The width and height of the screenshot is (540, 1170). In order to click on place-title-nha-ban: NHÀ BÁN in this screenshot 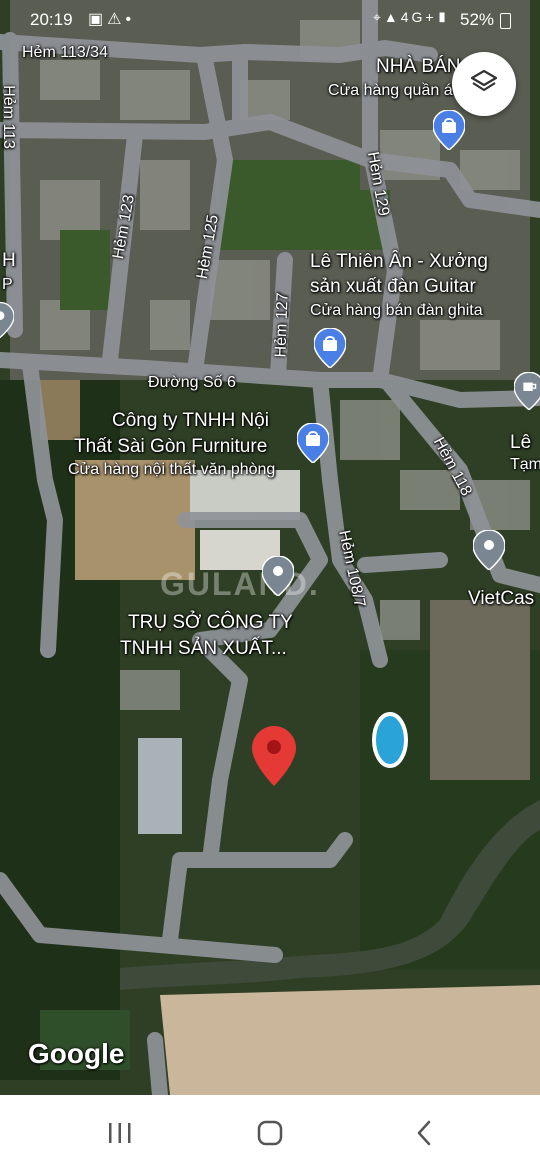, I will do `click(418, 67)`.